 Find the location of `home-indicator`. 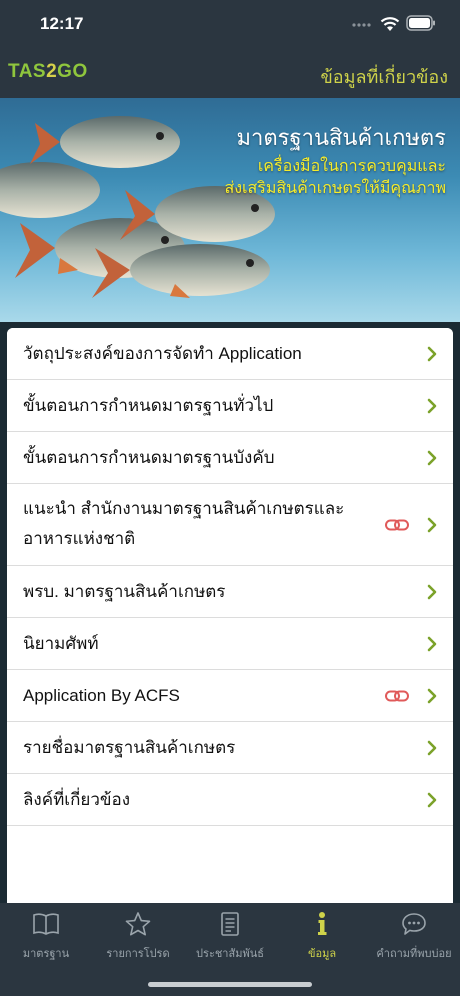

home-indicator is located at coordinates (230, 984).